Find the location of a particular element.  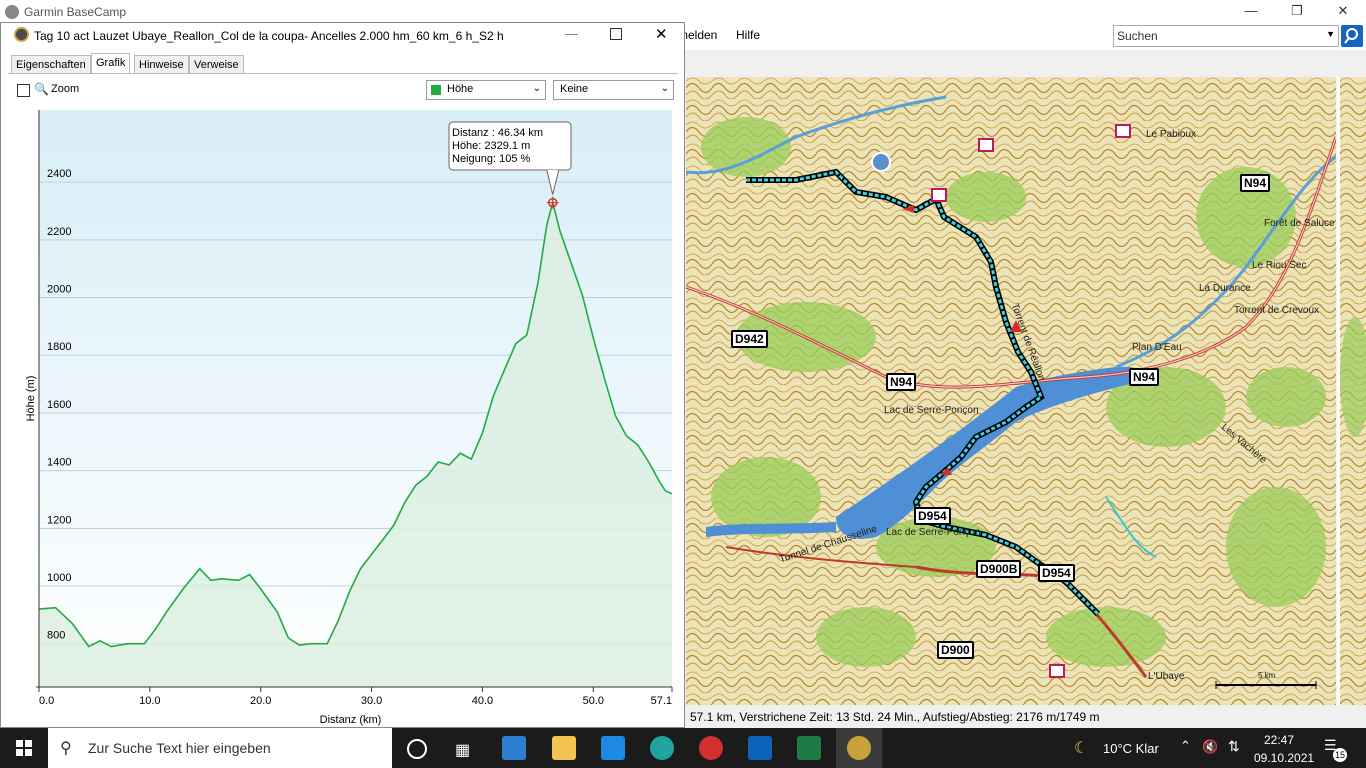

map-label: La Durance is located at coordinates (1225, 288).